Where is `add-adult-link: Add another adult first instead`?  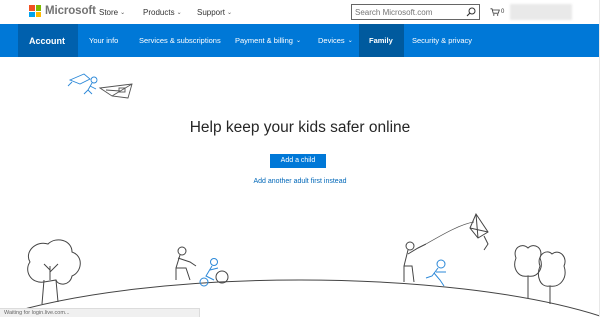 add-adult-link: Add another adult first instead is located at coordinates (300, 181).